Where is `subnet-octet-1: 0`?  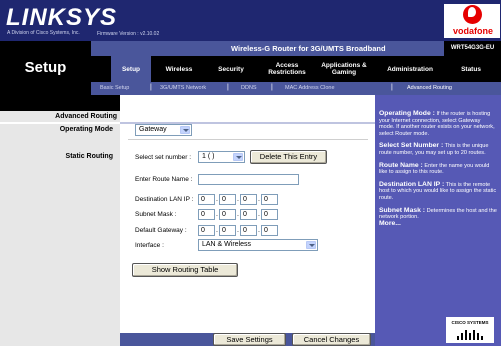
subnet-octet-1: 0 is located at coordinates (206, 214).